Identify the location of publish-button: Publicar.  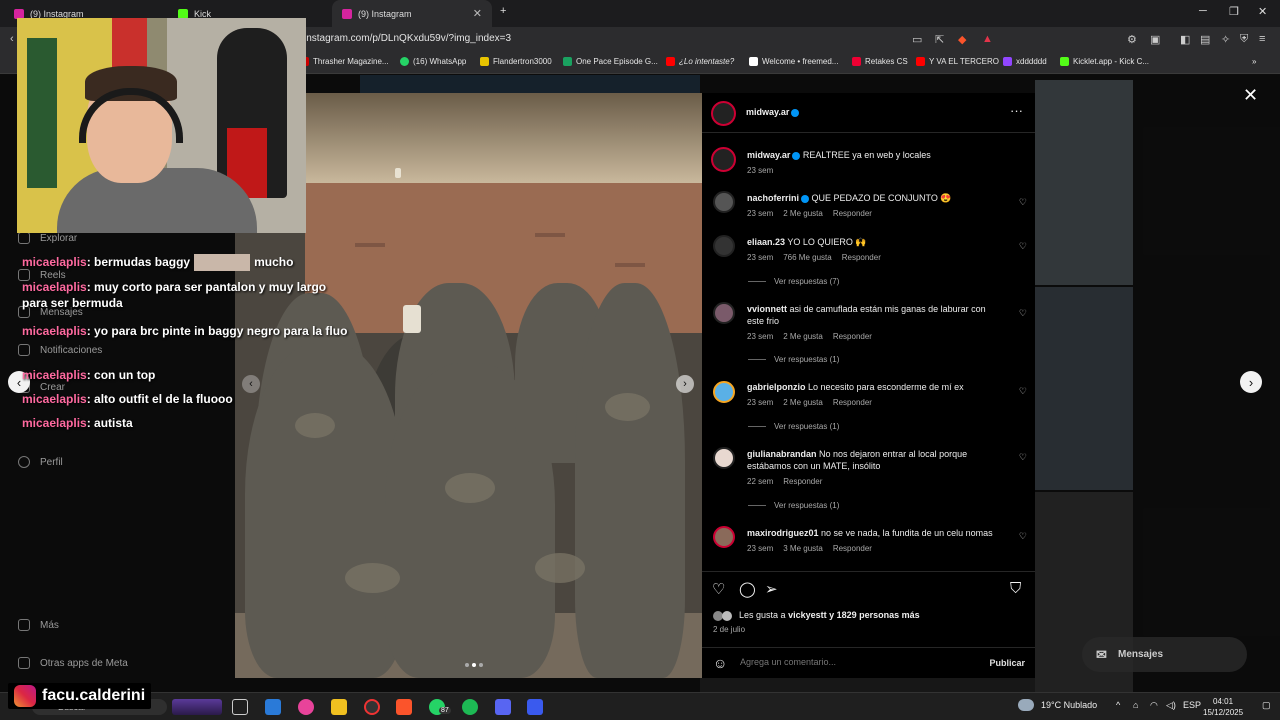
(1007, 663).